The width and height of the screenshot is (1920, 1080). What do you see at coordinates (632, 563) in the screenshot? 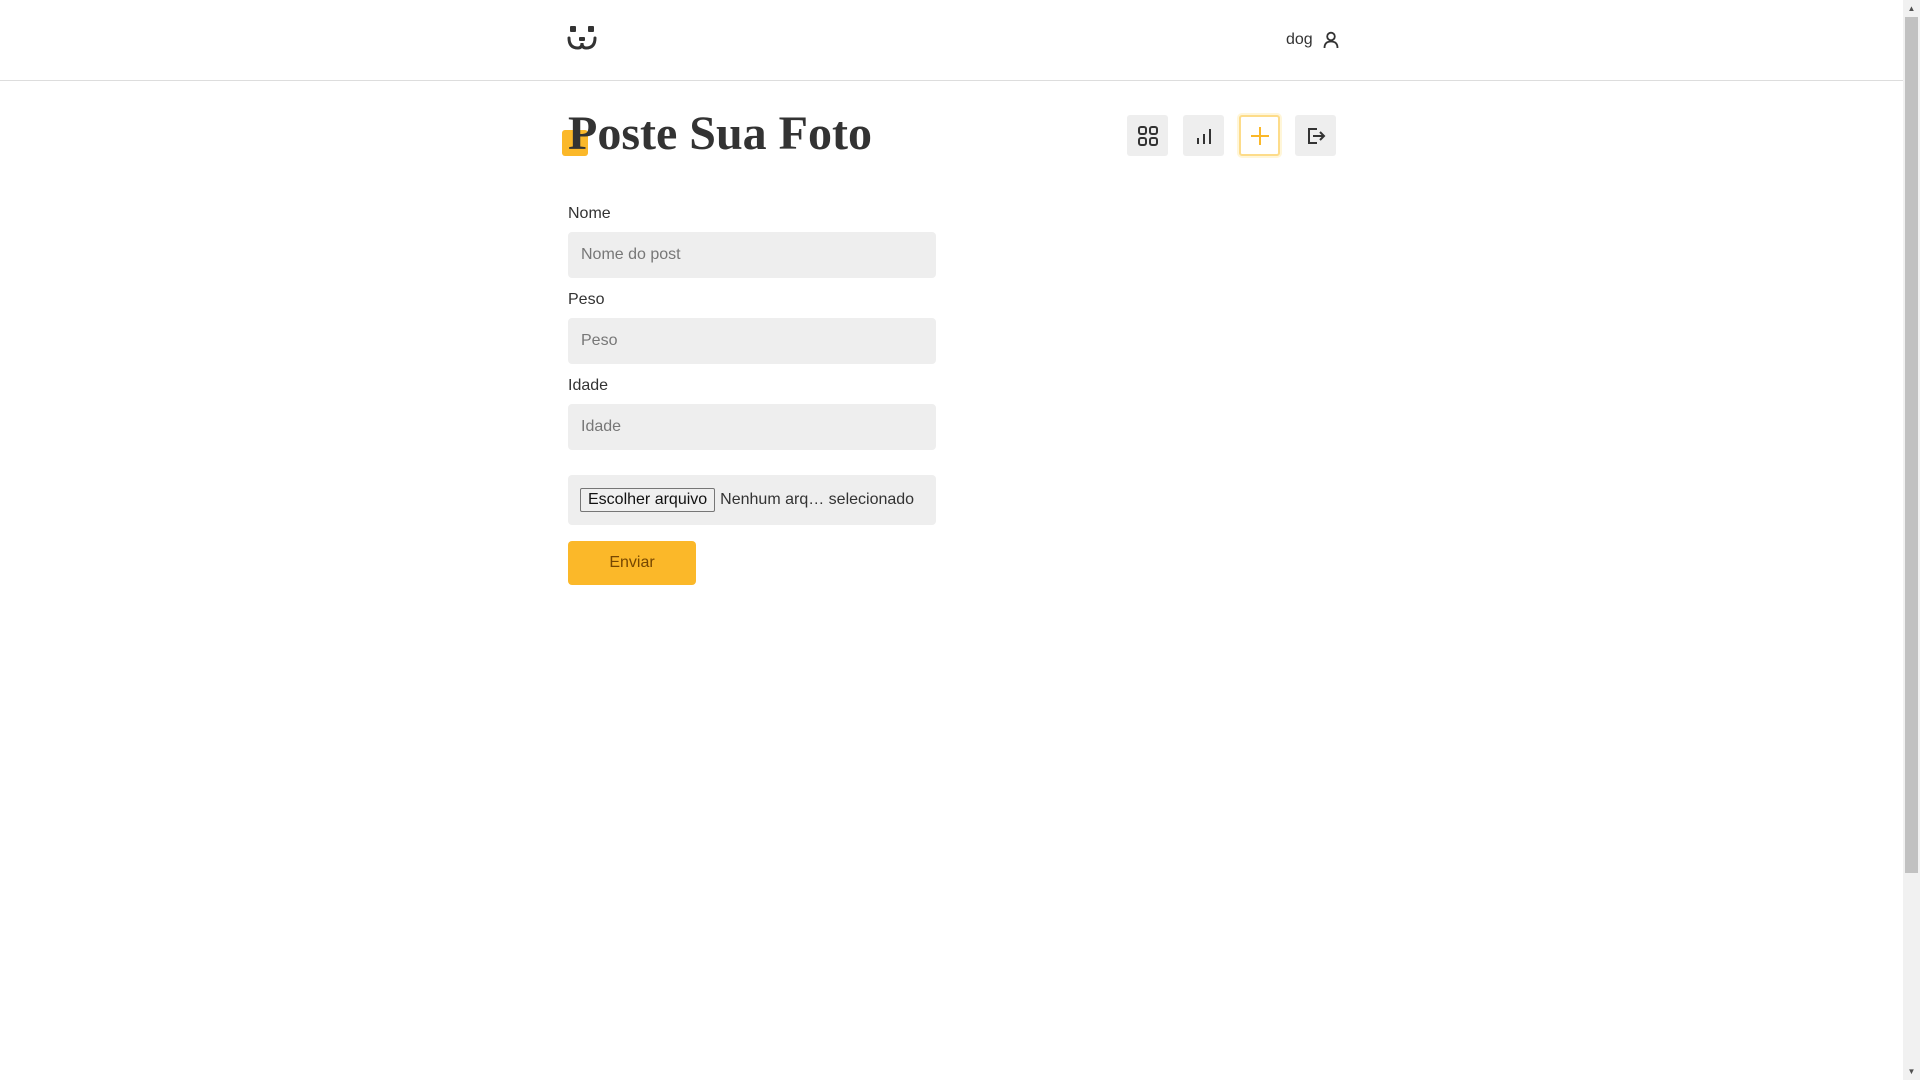
I see `submit-button: Enviar` at bounding box center [632, 563].